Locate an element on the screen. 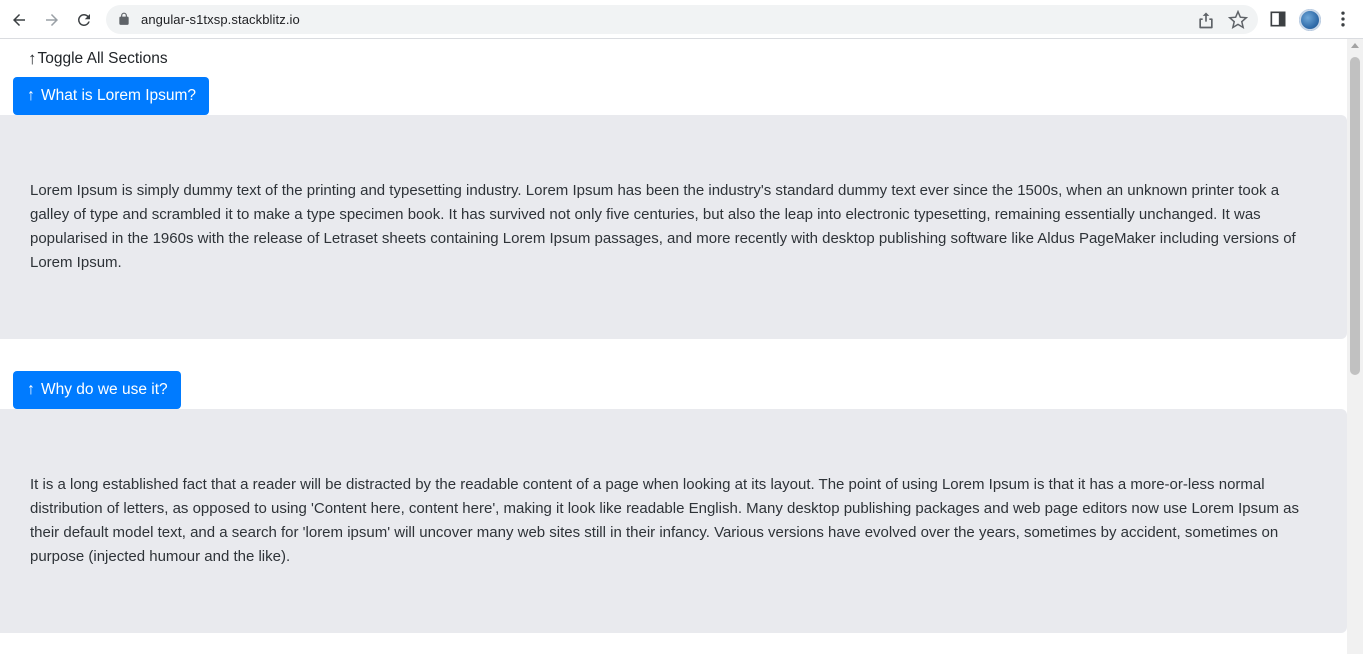 Image resolution: width=1363 pixels, height=654 pixels. back-arrow-icon is located at coordinates (19, 20).